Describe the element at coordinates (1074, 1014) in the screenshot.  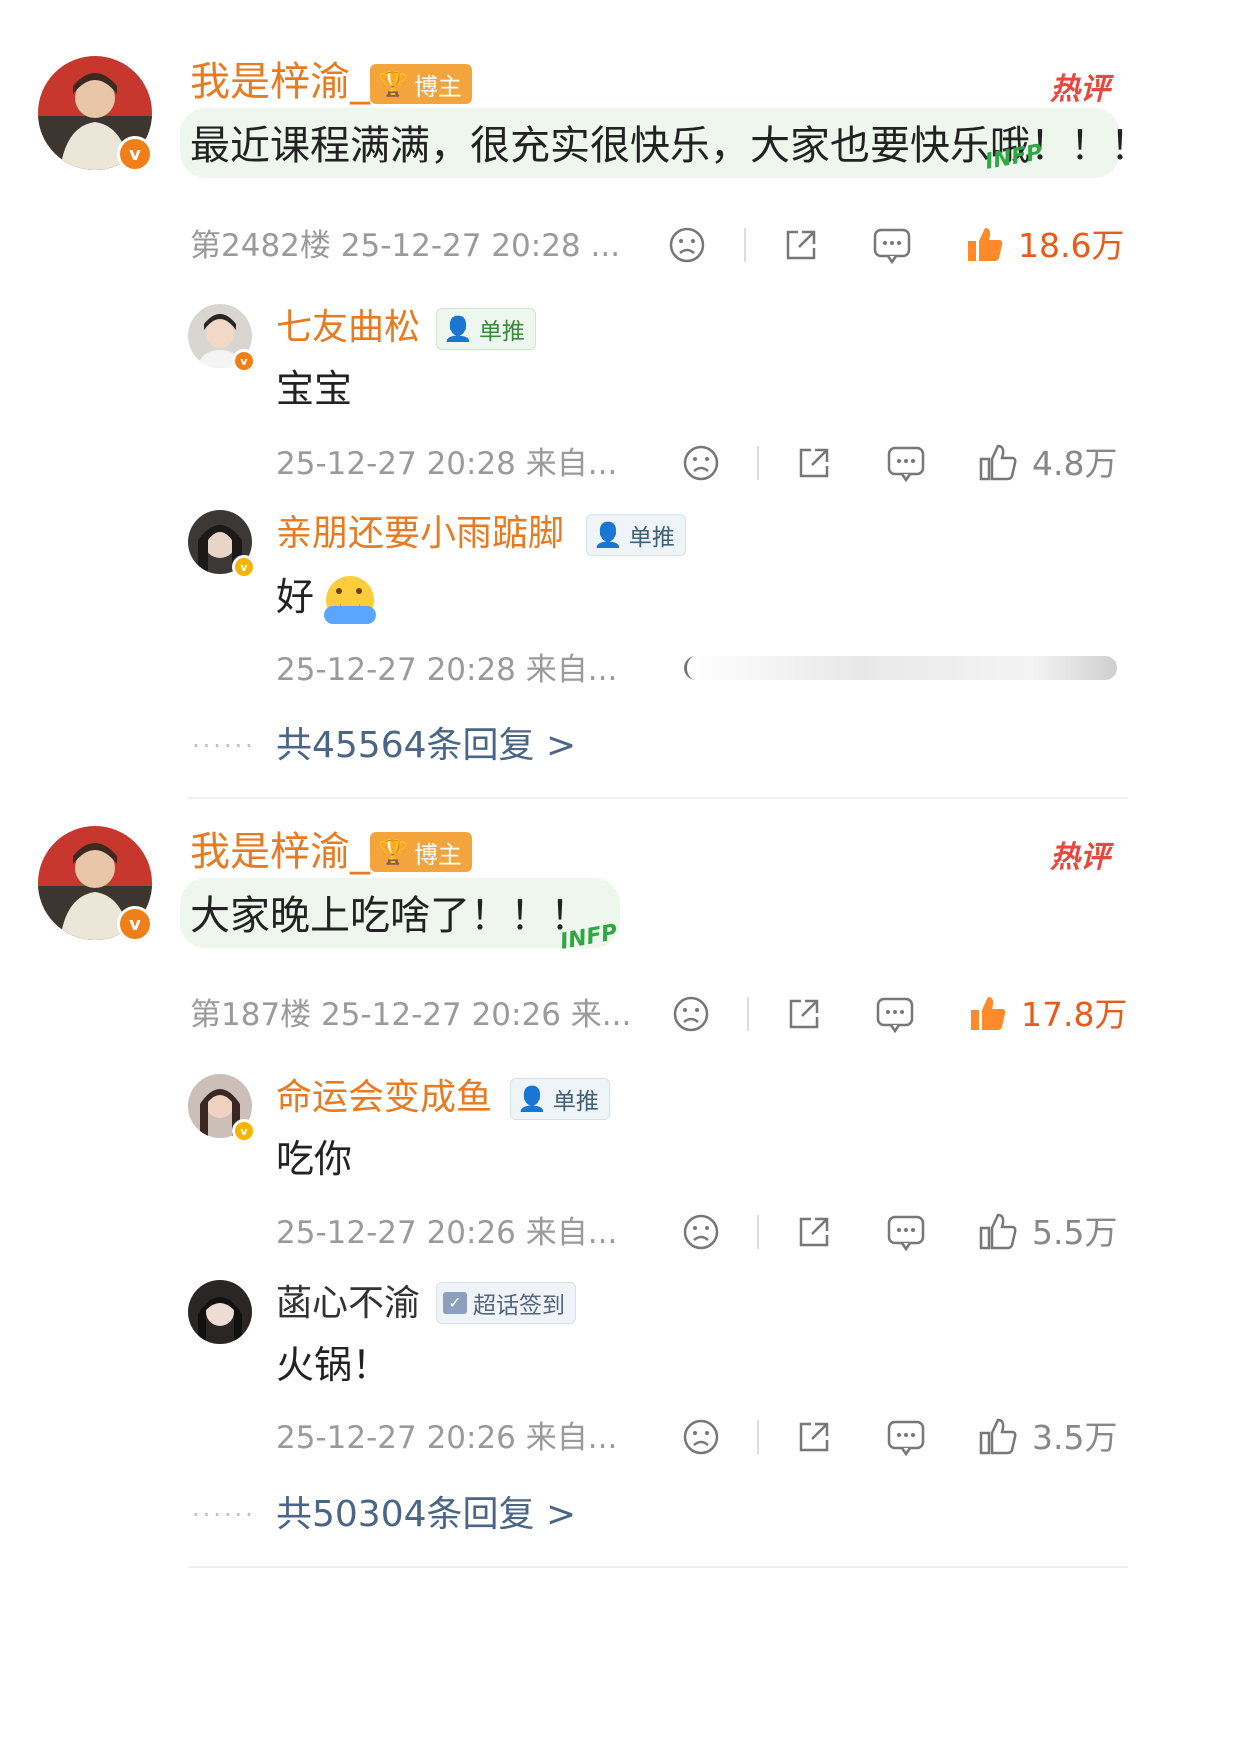
I see `like-count: 17.8万` at that location.